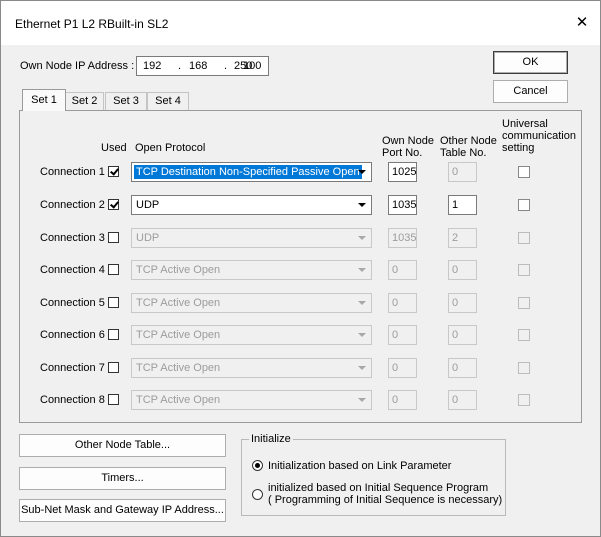 The image size is (601, 537). Describe the element at coordinates (257, 494) in the screenshot. I see `radio-initial-sequence` at that location.